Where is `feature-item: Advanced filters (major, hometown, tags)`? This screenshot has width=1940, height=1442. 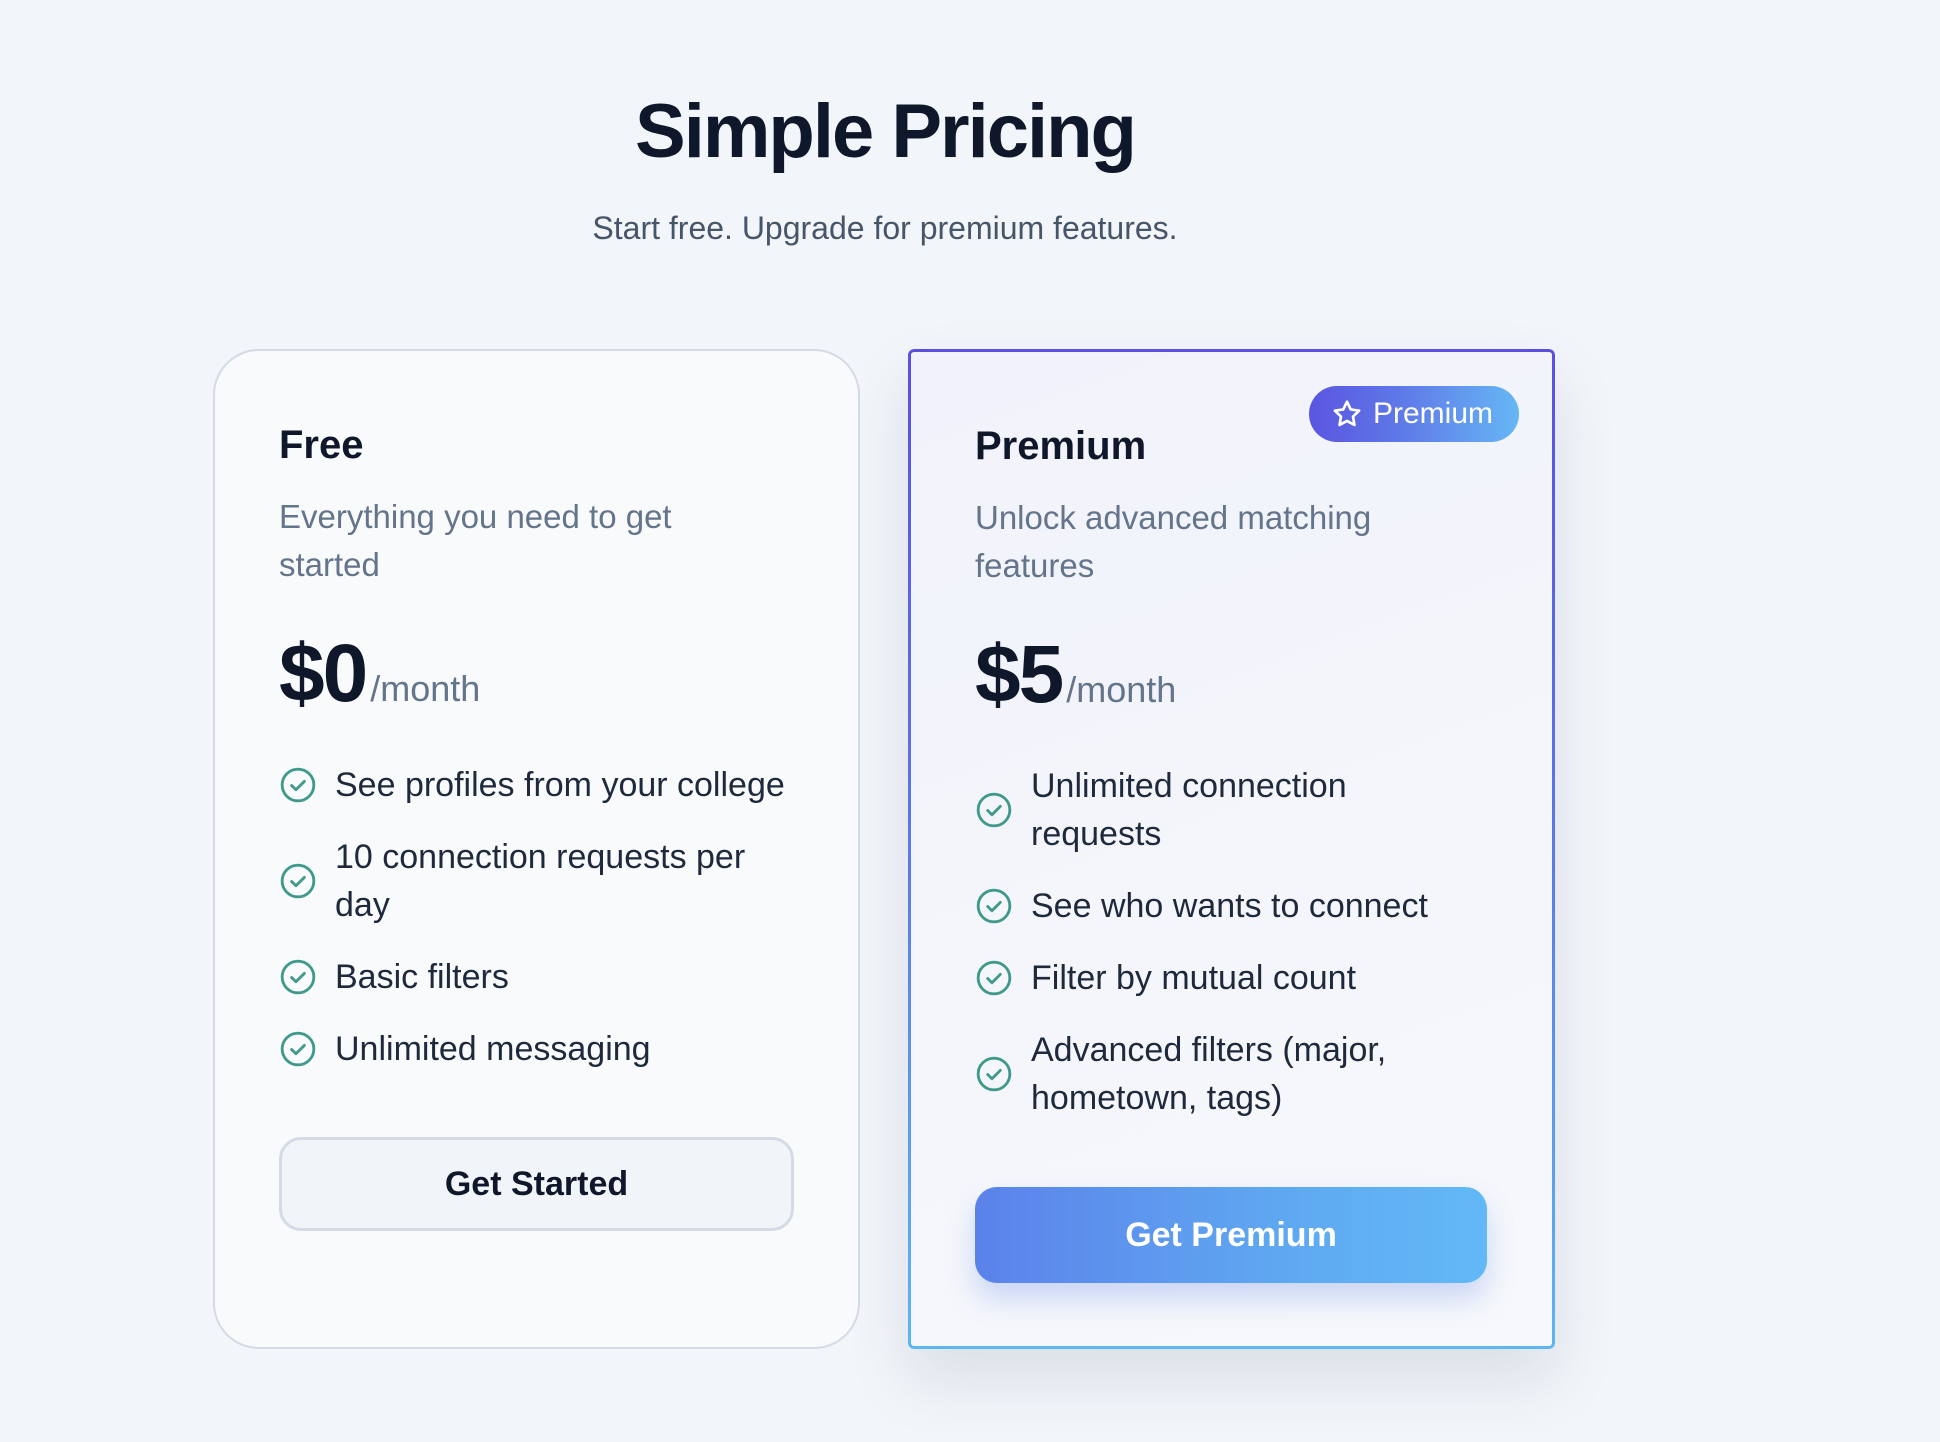 feature-item: Advanced filters (major, hometown, tags) is located at coordinates (1231, 1074).